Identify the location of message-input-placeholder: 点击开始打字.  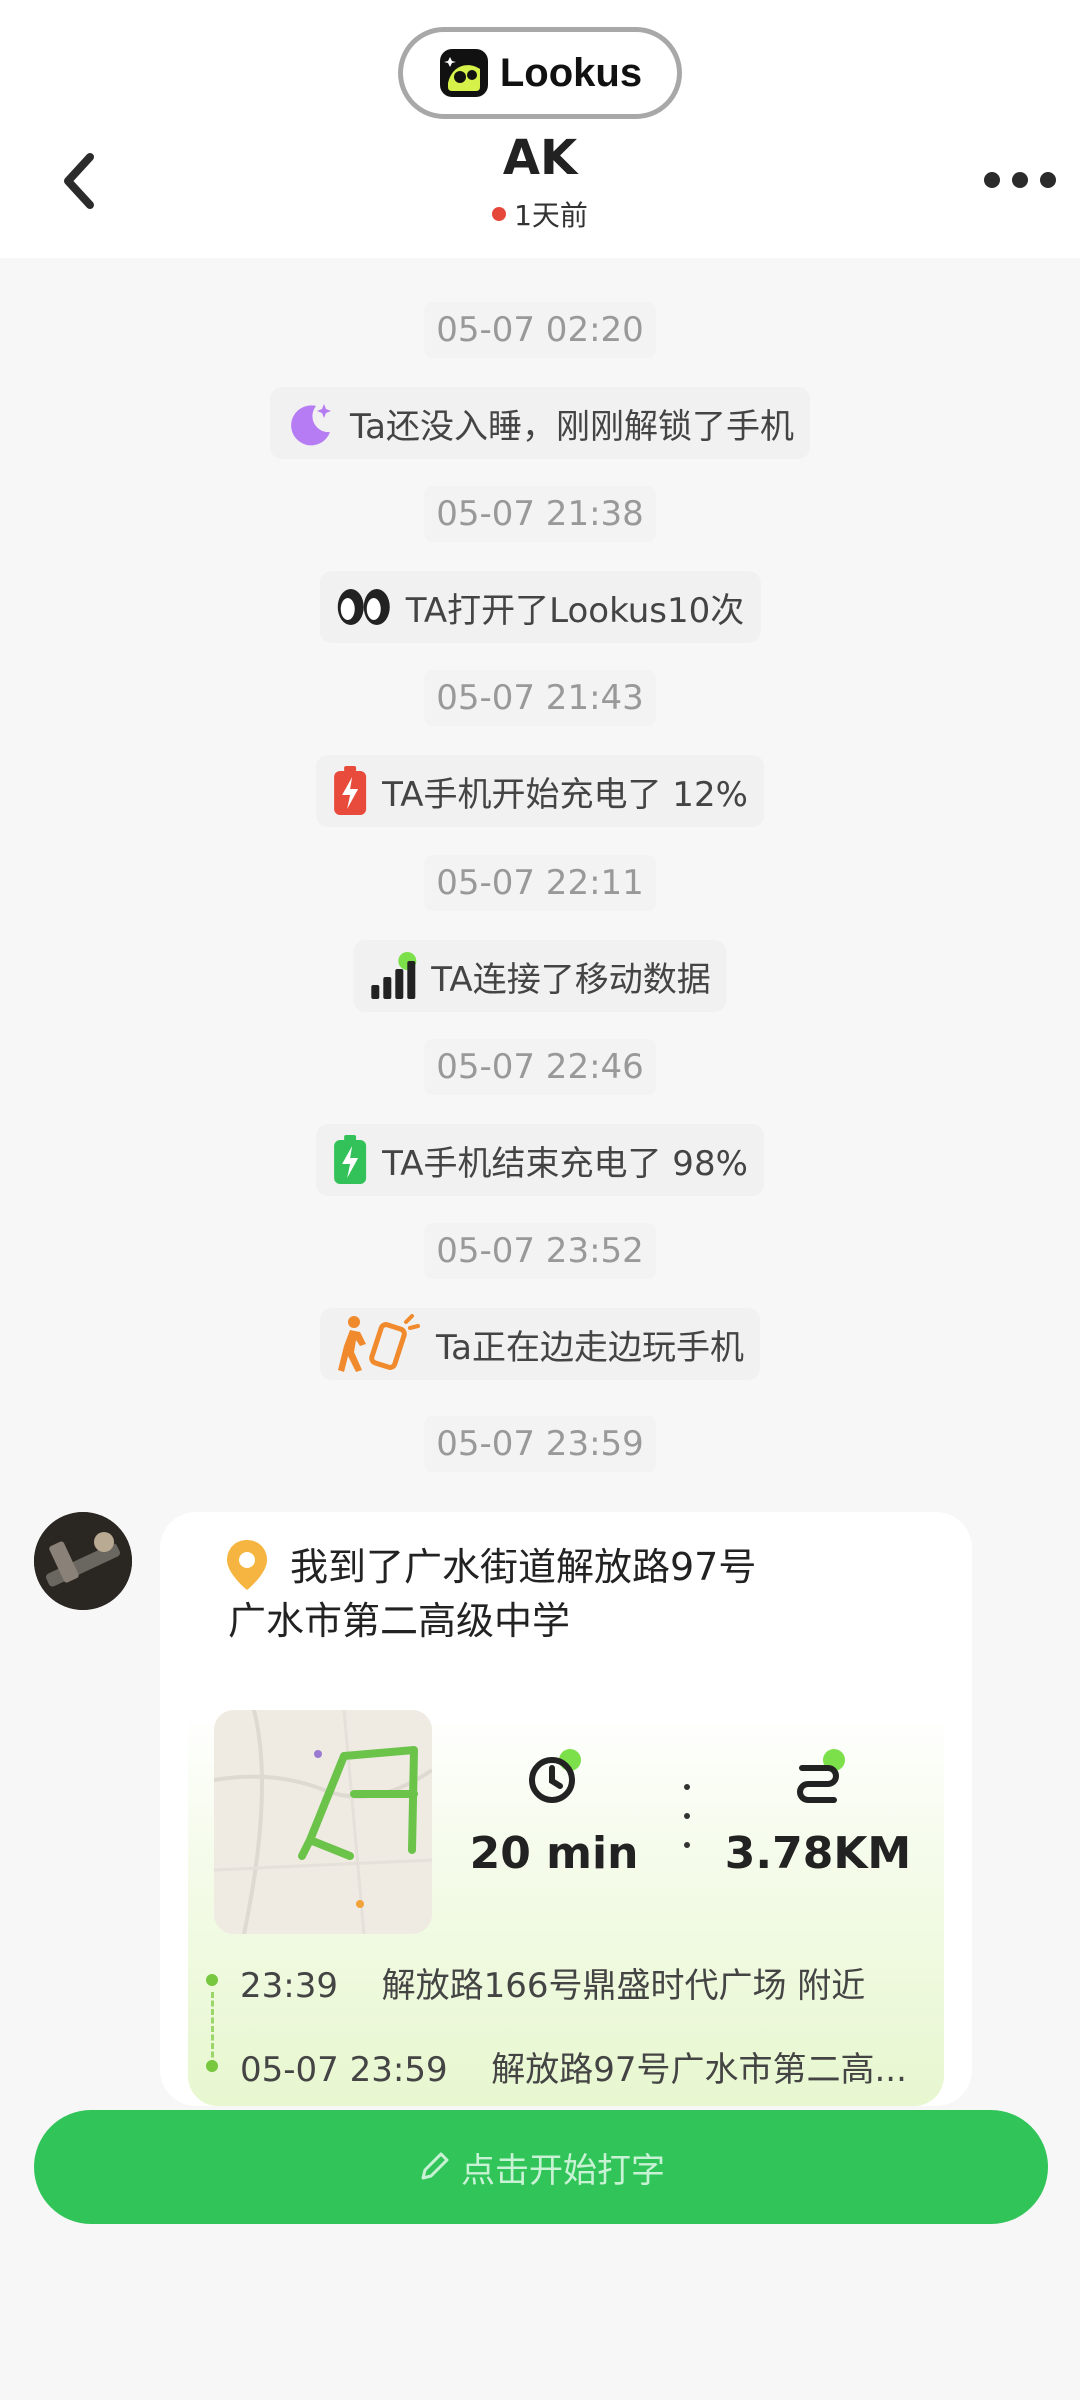
(563, 2170).